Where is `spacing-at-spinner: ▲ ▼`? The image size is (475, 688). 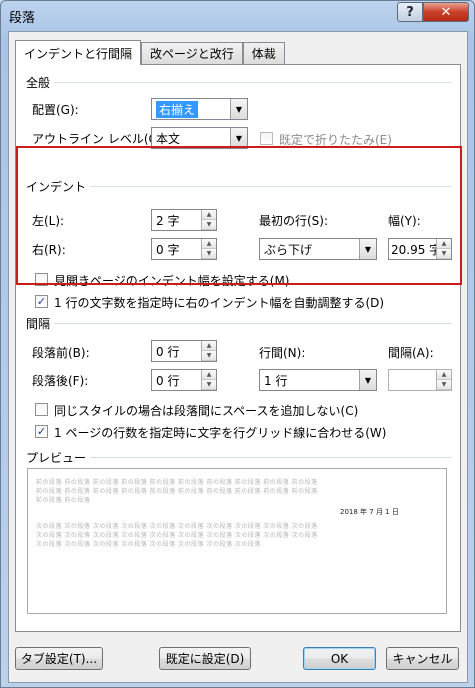 spacing-at-spinner: ▲ ▼ is located at coordinates (420, 380).